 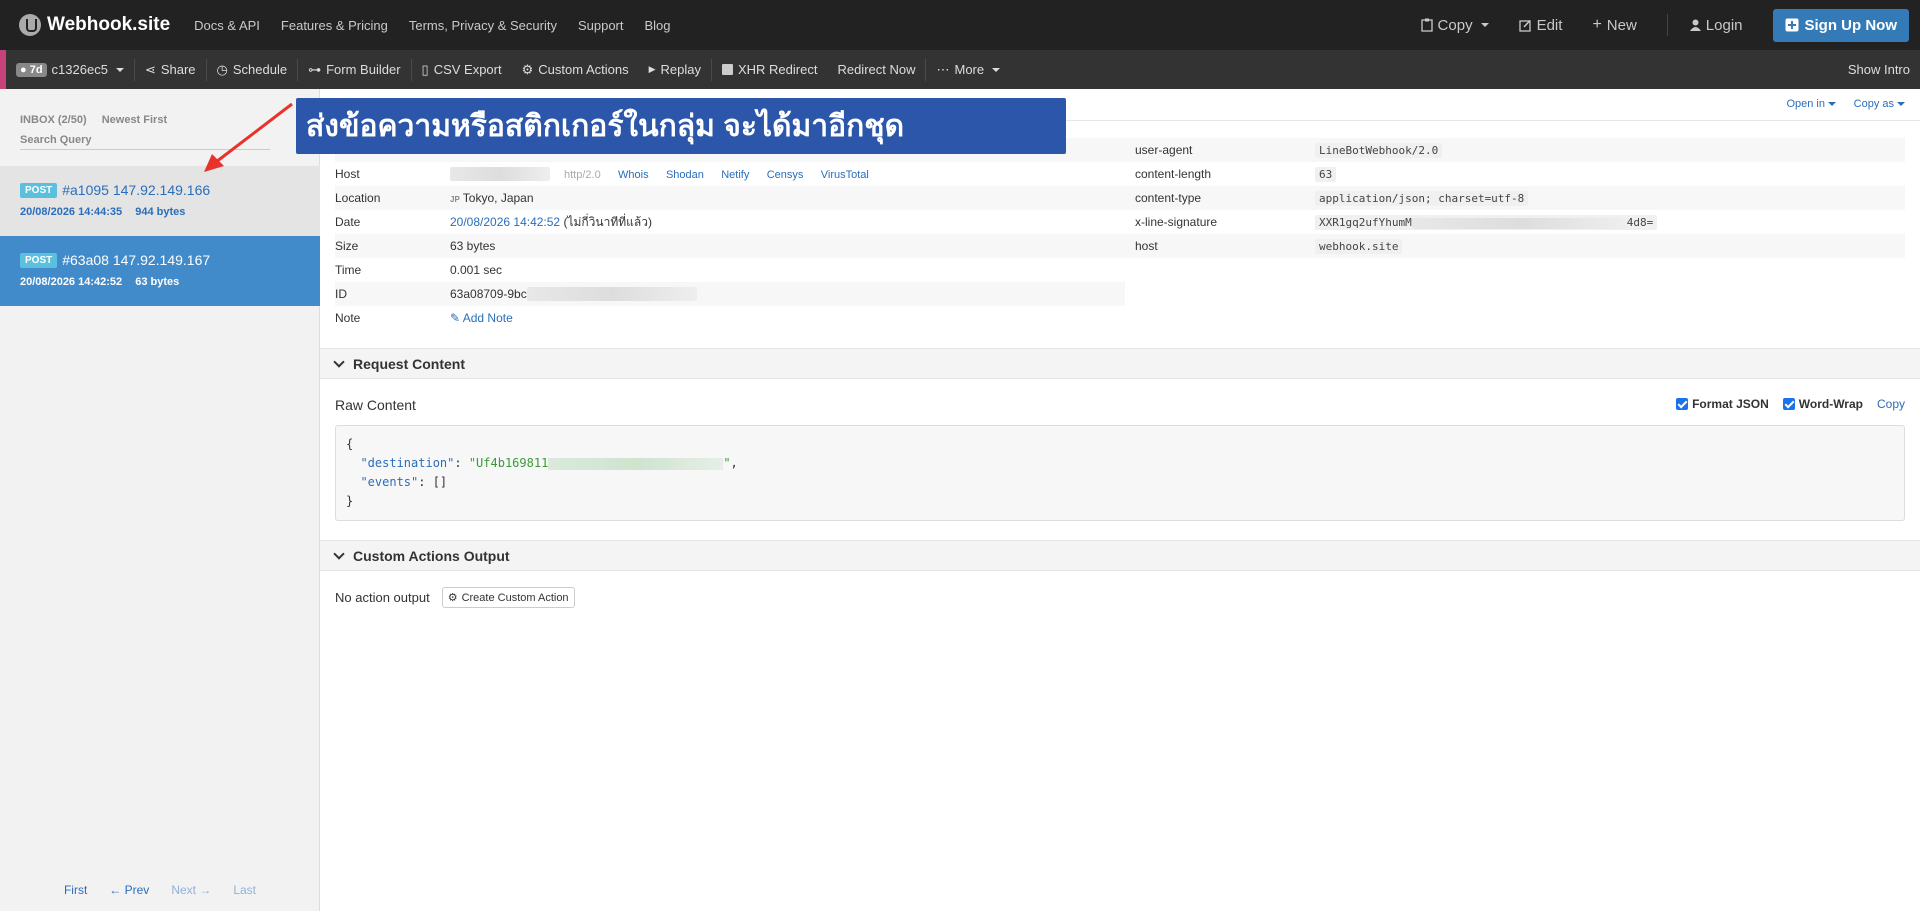 I want to click on row-id: ID 63a08709-9bc, so click(x=730, y=294).